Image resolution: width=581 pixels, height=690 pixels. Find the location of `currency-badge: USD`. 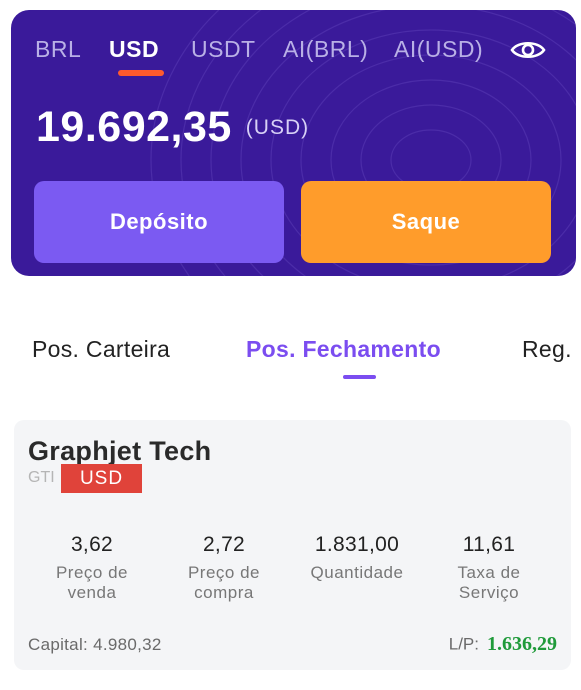

currency-badge: USD is located at coordinates (101, 478).